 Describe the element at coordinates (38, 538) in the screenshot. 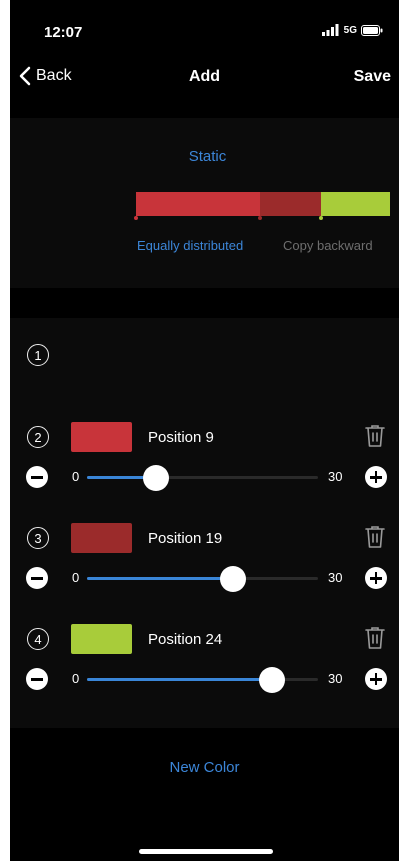

I see `color-index-badge: 3` at that location.